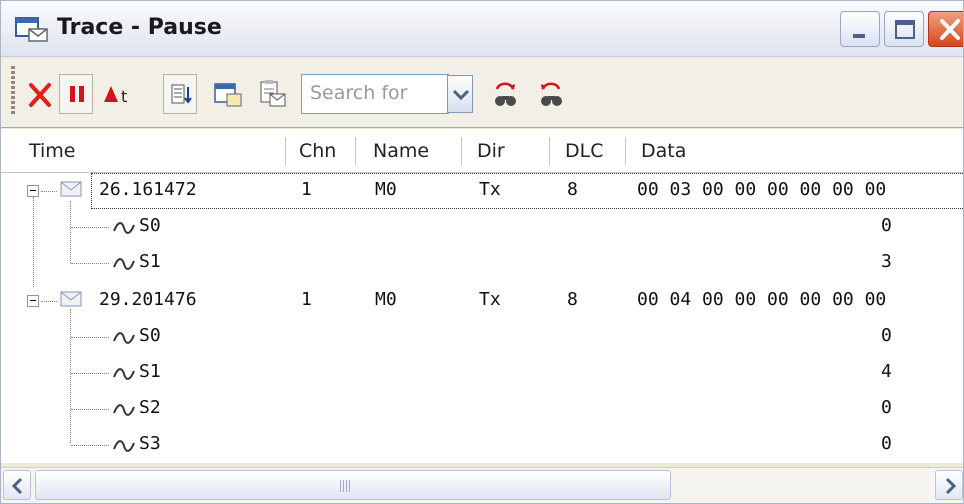  Describe the element at coordinates (482, 93) in the screenshot. I see `toolbar: t Search for` at that location.